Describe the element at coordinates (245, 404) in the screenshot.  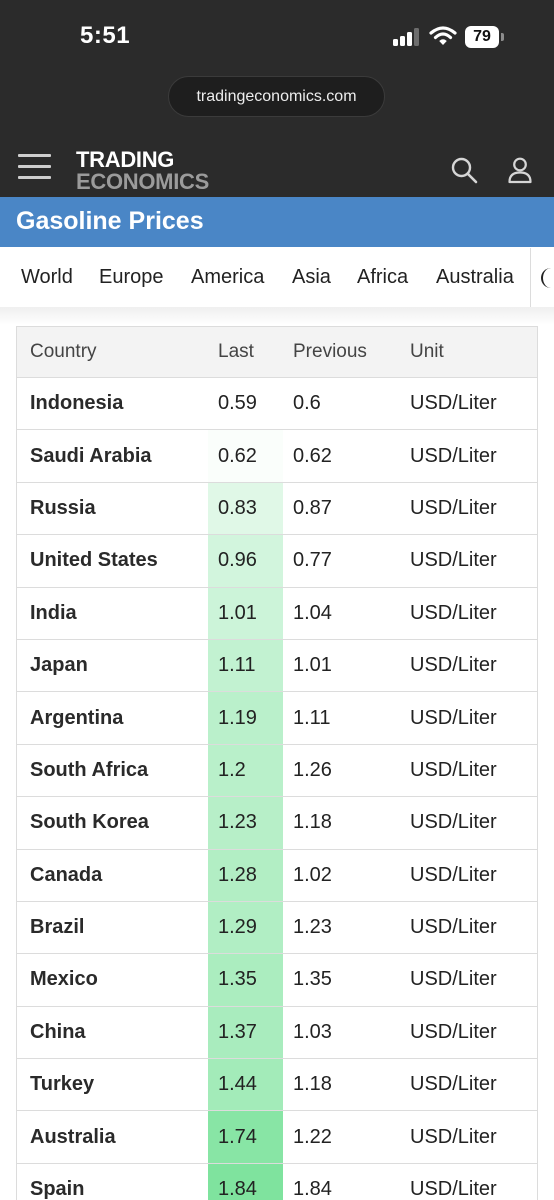
I see `last-cell: 0.59` at that location.